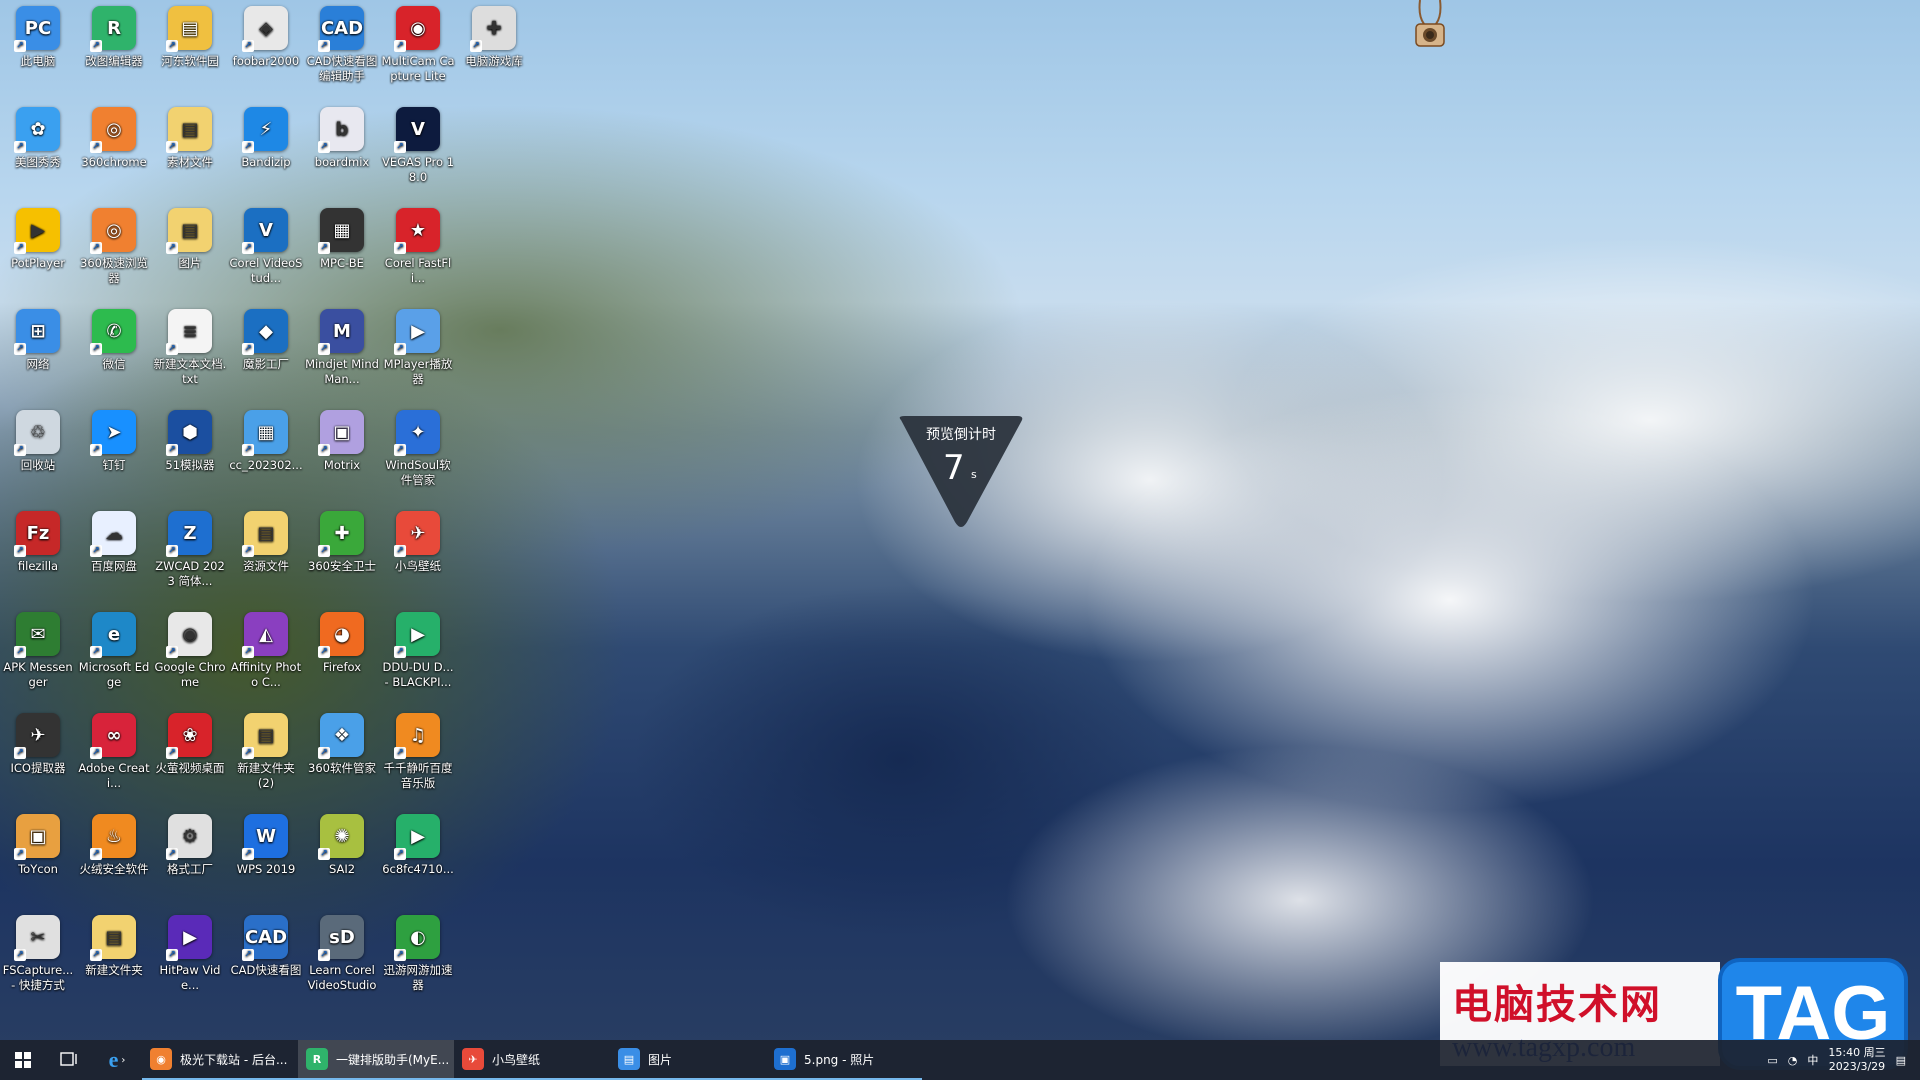  What do you see at coordinates (38, 236) in the screenshot?
I see `desktop-icon: ▶ ↗ PotPlayer` at bounding box center [38, 236].